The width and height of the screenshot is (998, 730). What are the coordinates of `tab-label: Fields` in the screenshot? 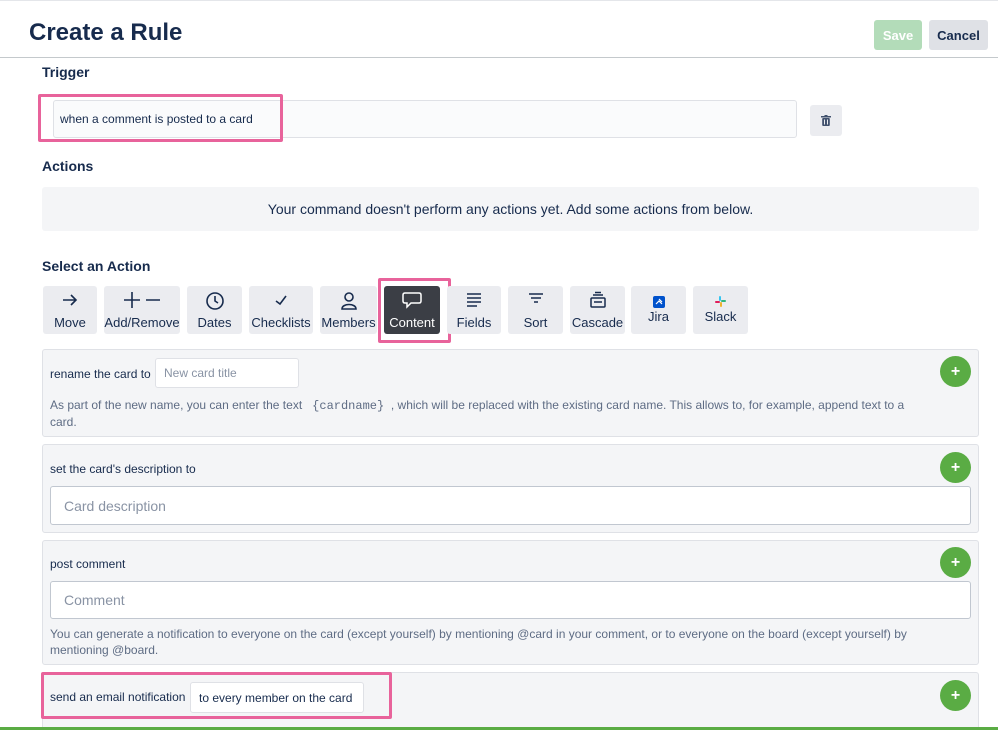 It's located at (474, 322).